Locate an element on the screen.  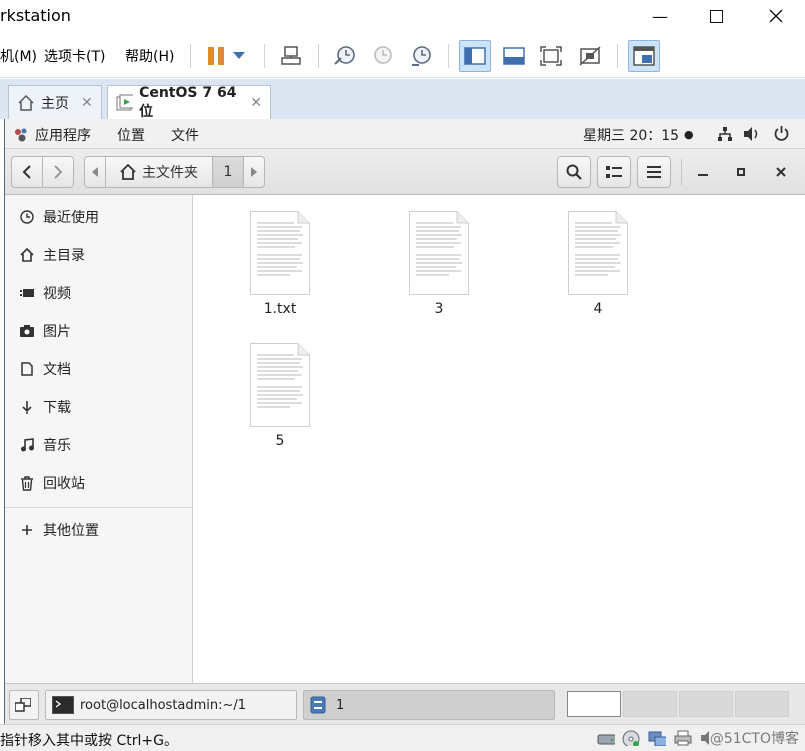
view-mode-button is located at coordinates (614, 172).